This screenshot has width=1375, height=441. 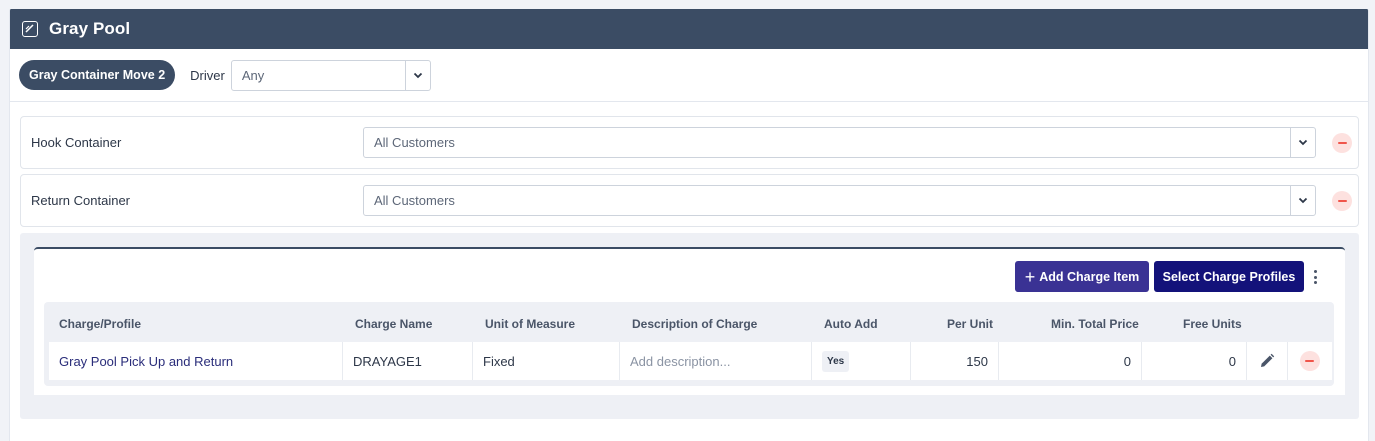 What do you see at coordinates (695, 324) in the screenshot?
I see `column-header: Description of Charge` at bounding box center [695, 324].